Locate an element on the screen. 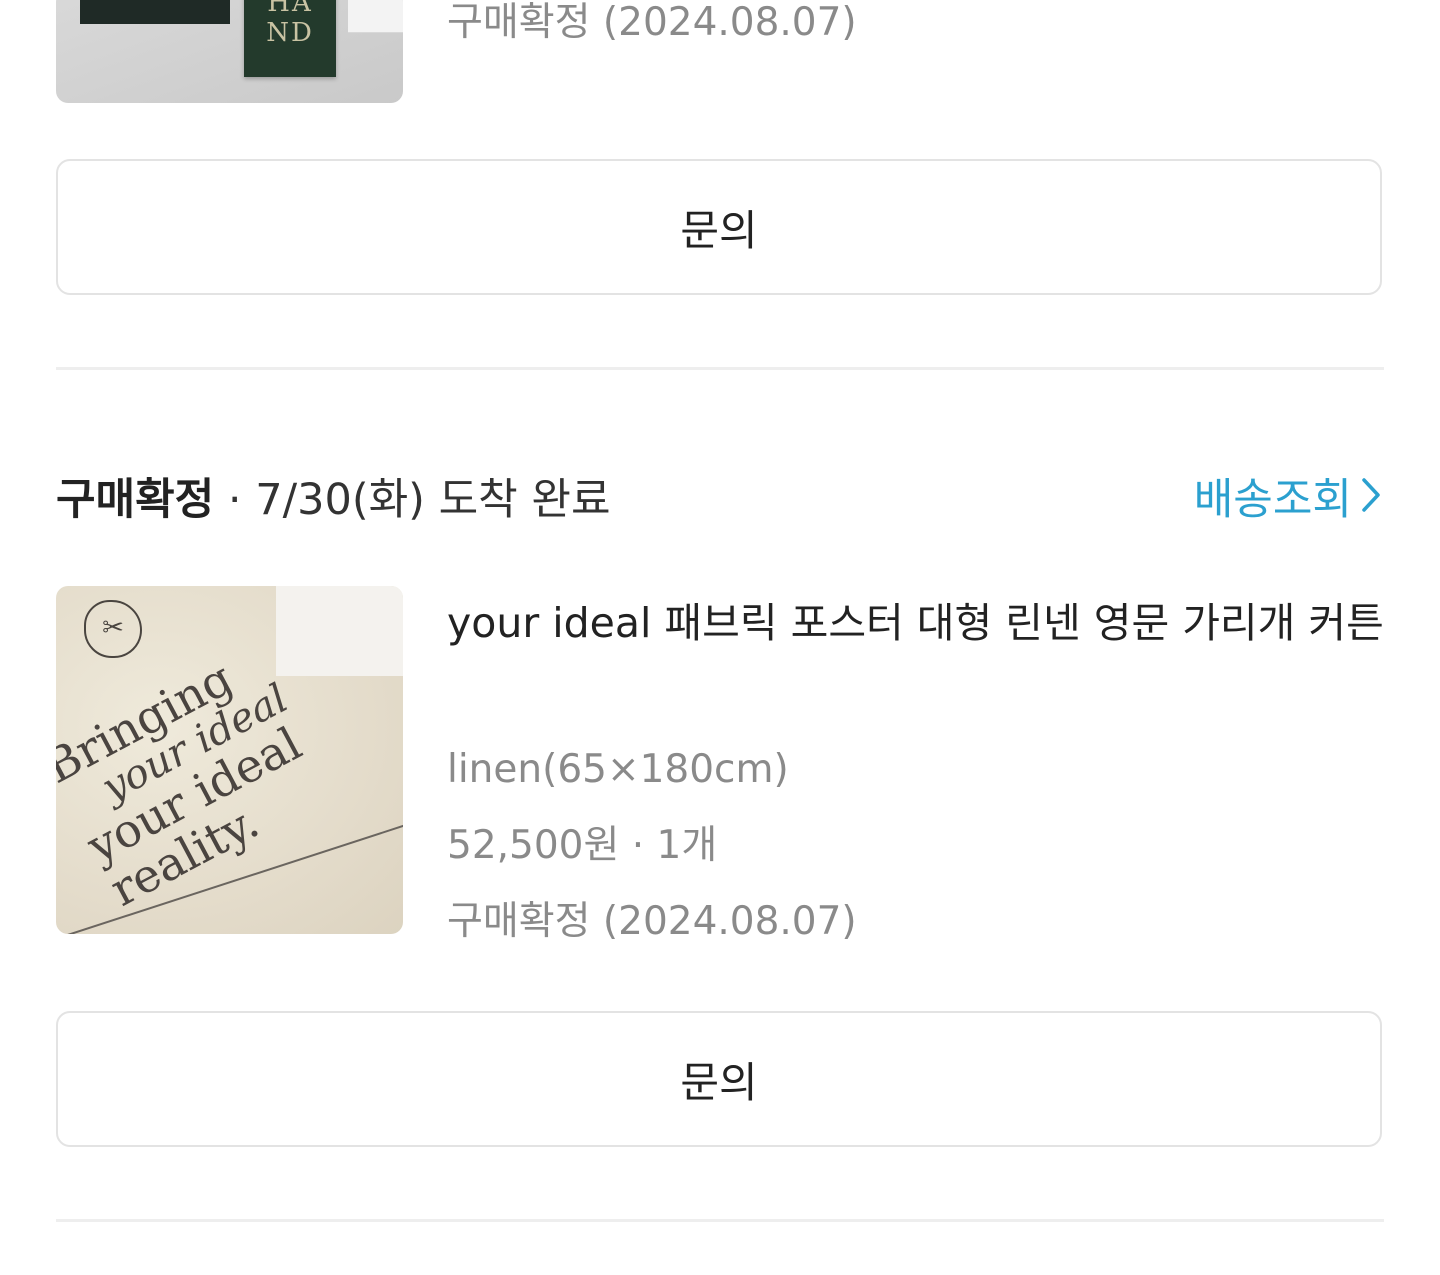 The width and height of the screenshot is (1440, 1275). product-option: linen(65×180cm) is located at coordinates (618, 769).